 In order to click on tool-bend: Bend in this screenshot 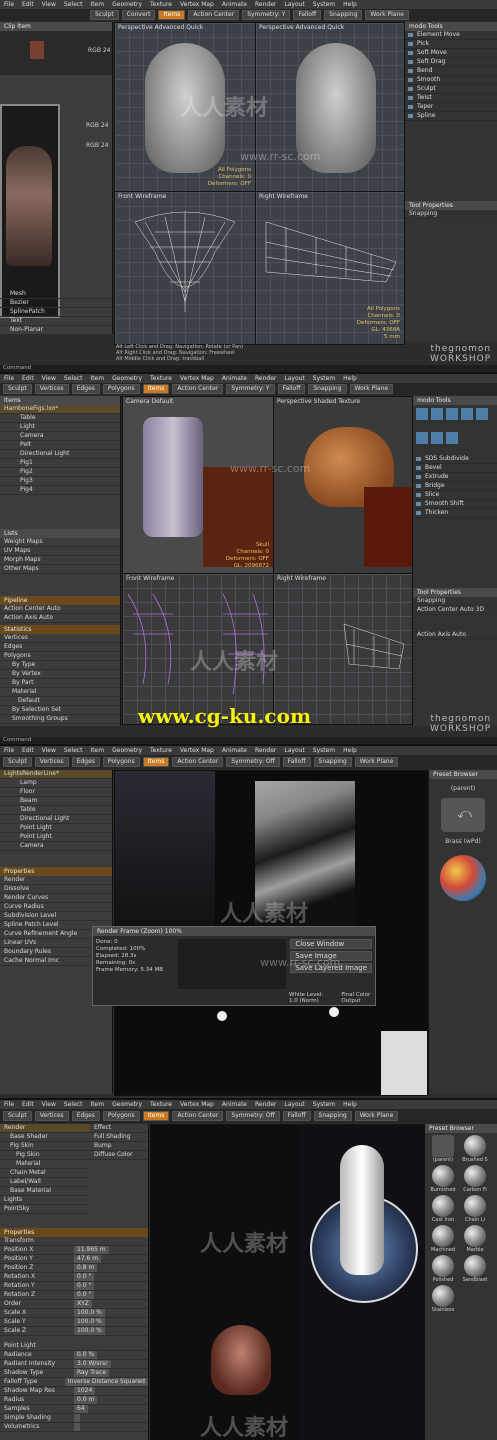, I will do `click(451, 71)`.